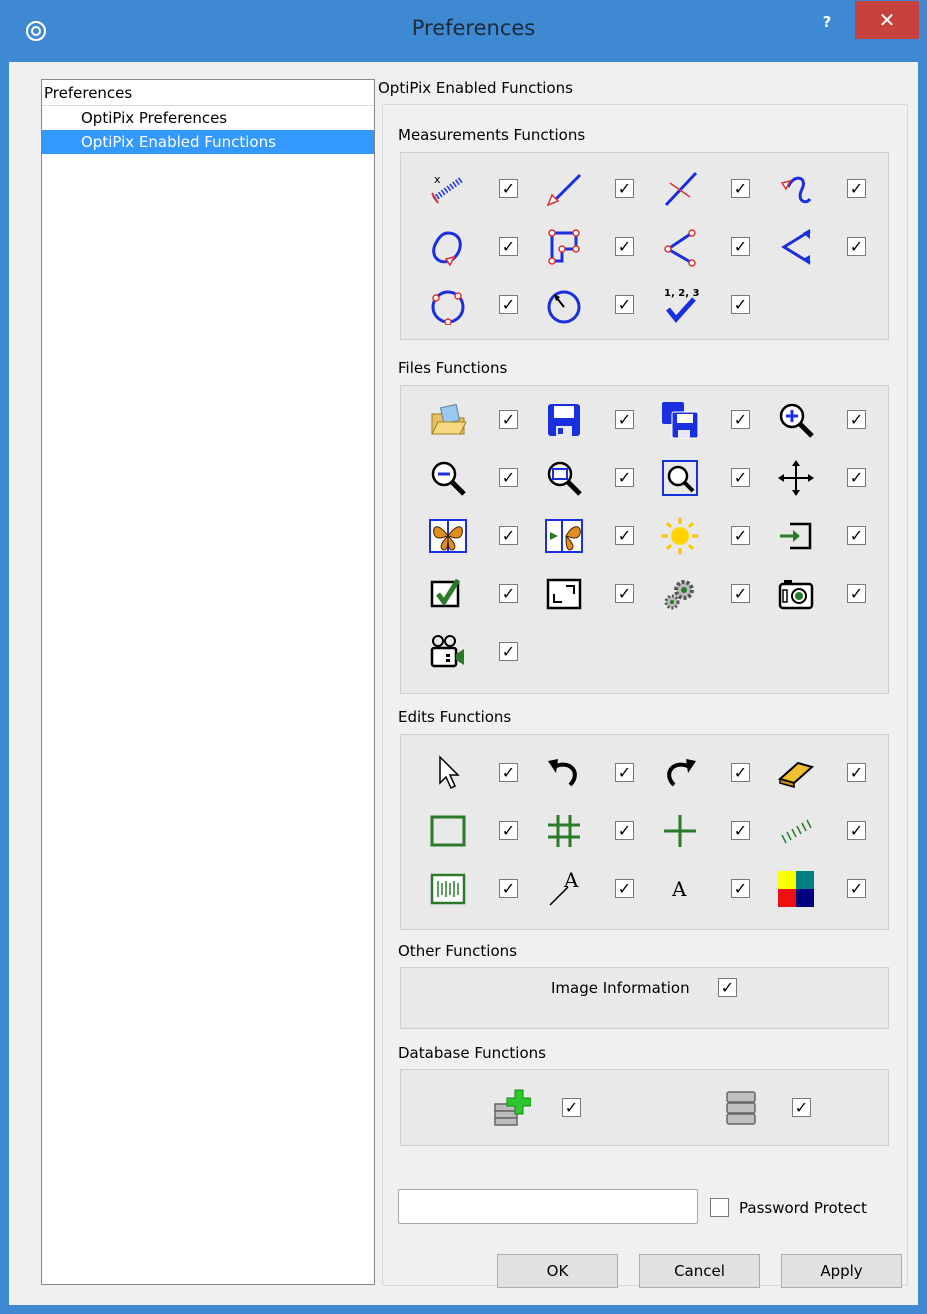 The image size is (927, 1314). What do you see at coordinates (564, 478) in the screenshot?
I see `zoom-window-icon` at bounding box center [564, 478].